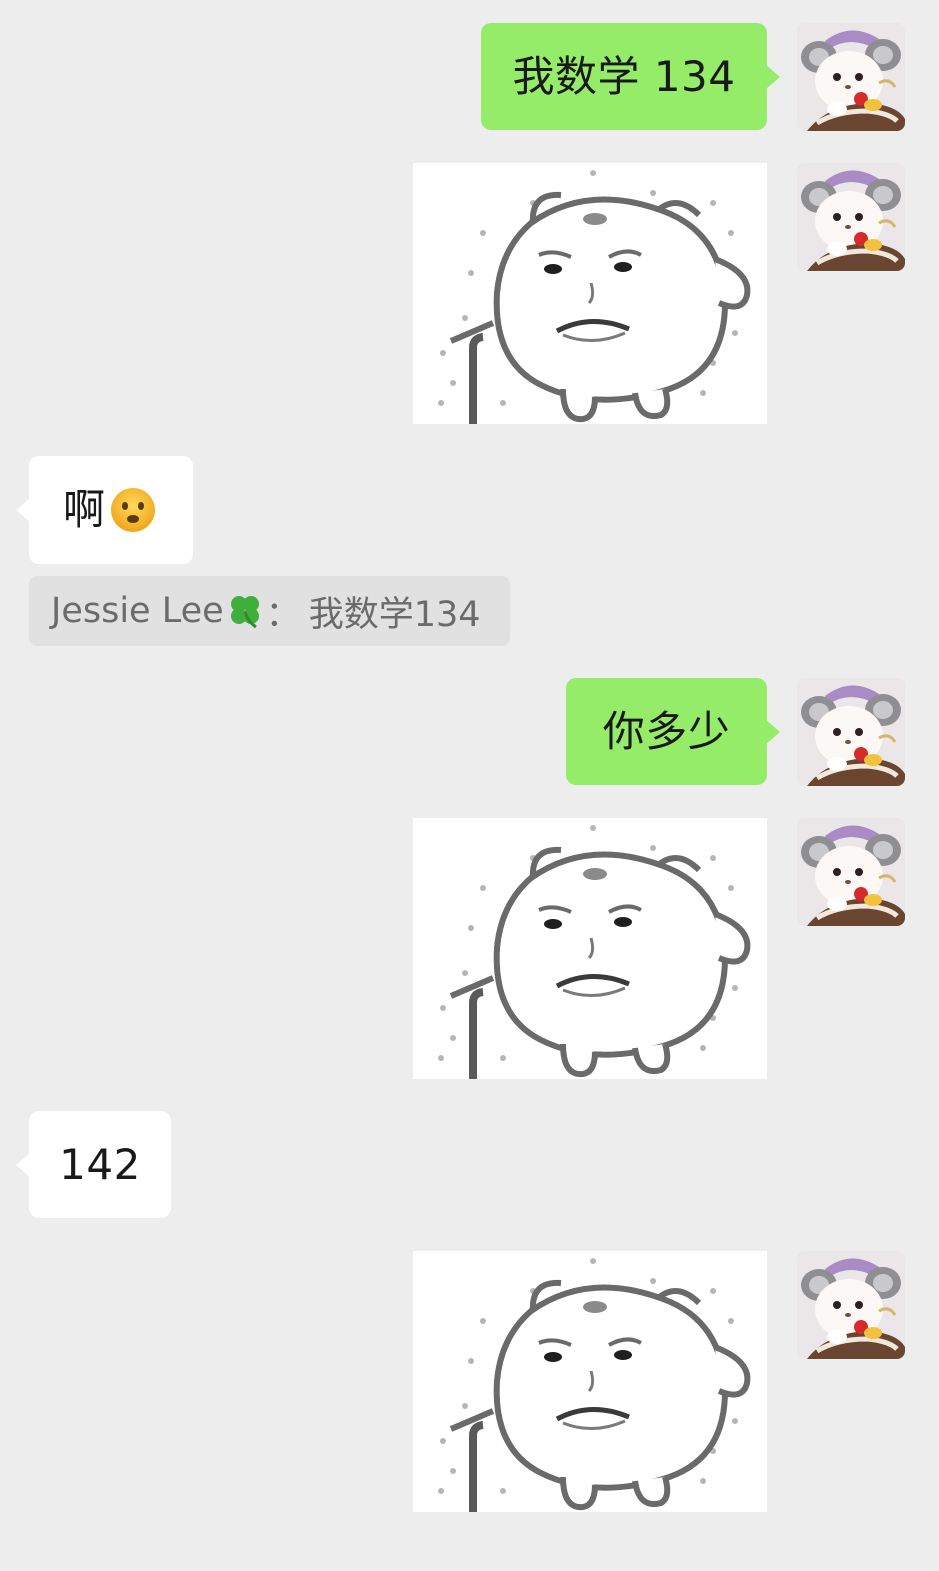 Image resolution: width=939 pixels, height=1571 pixels. Describe the element at coordinates (132, 510) in the screenshot. I see `frowning-face-emoji` at that location.